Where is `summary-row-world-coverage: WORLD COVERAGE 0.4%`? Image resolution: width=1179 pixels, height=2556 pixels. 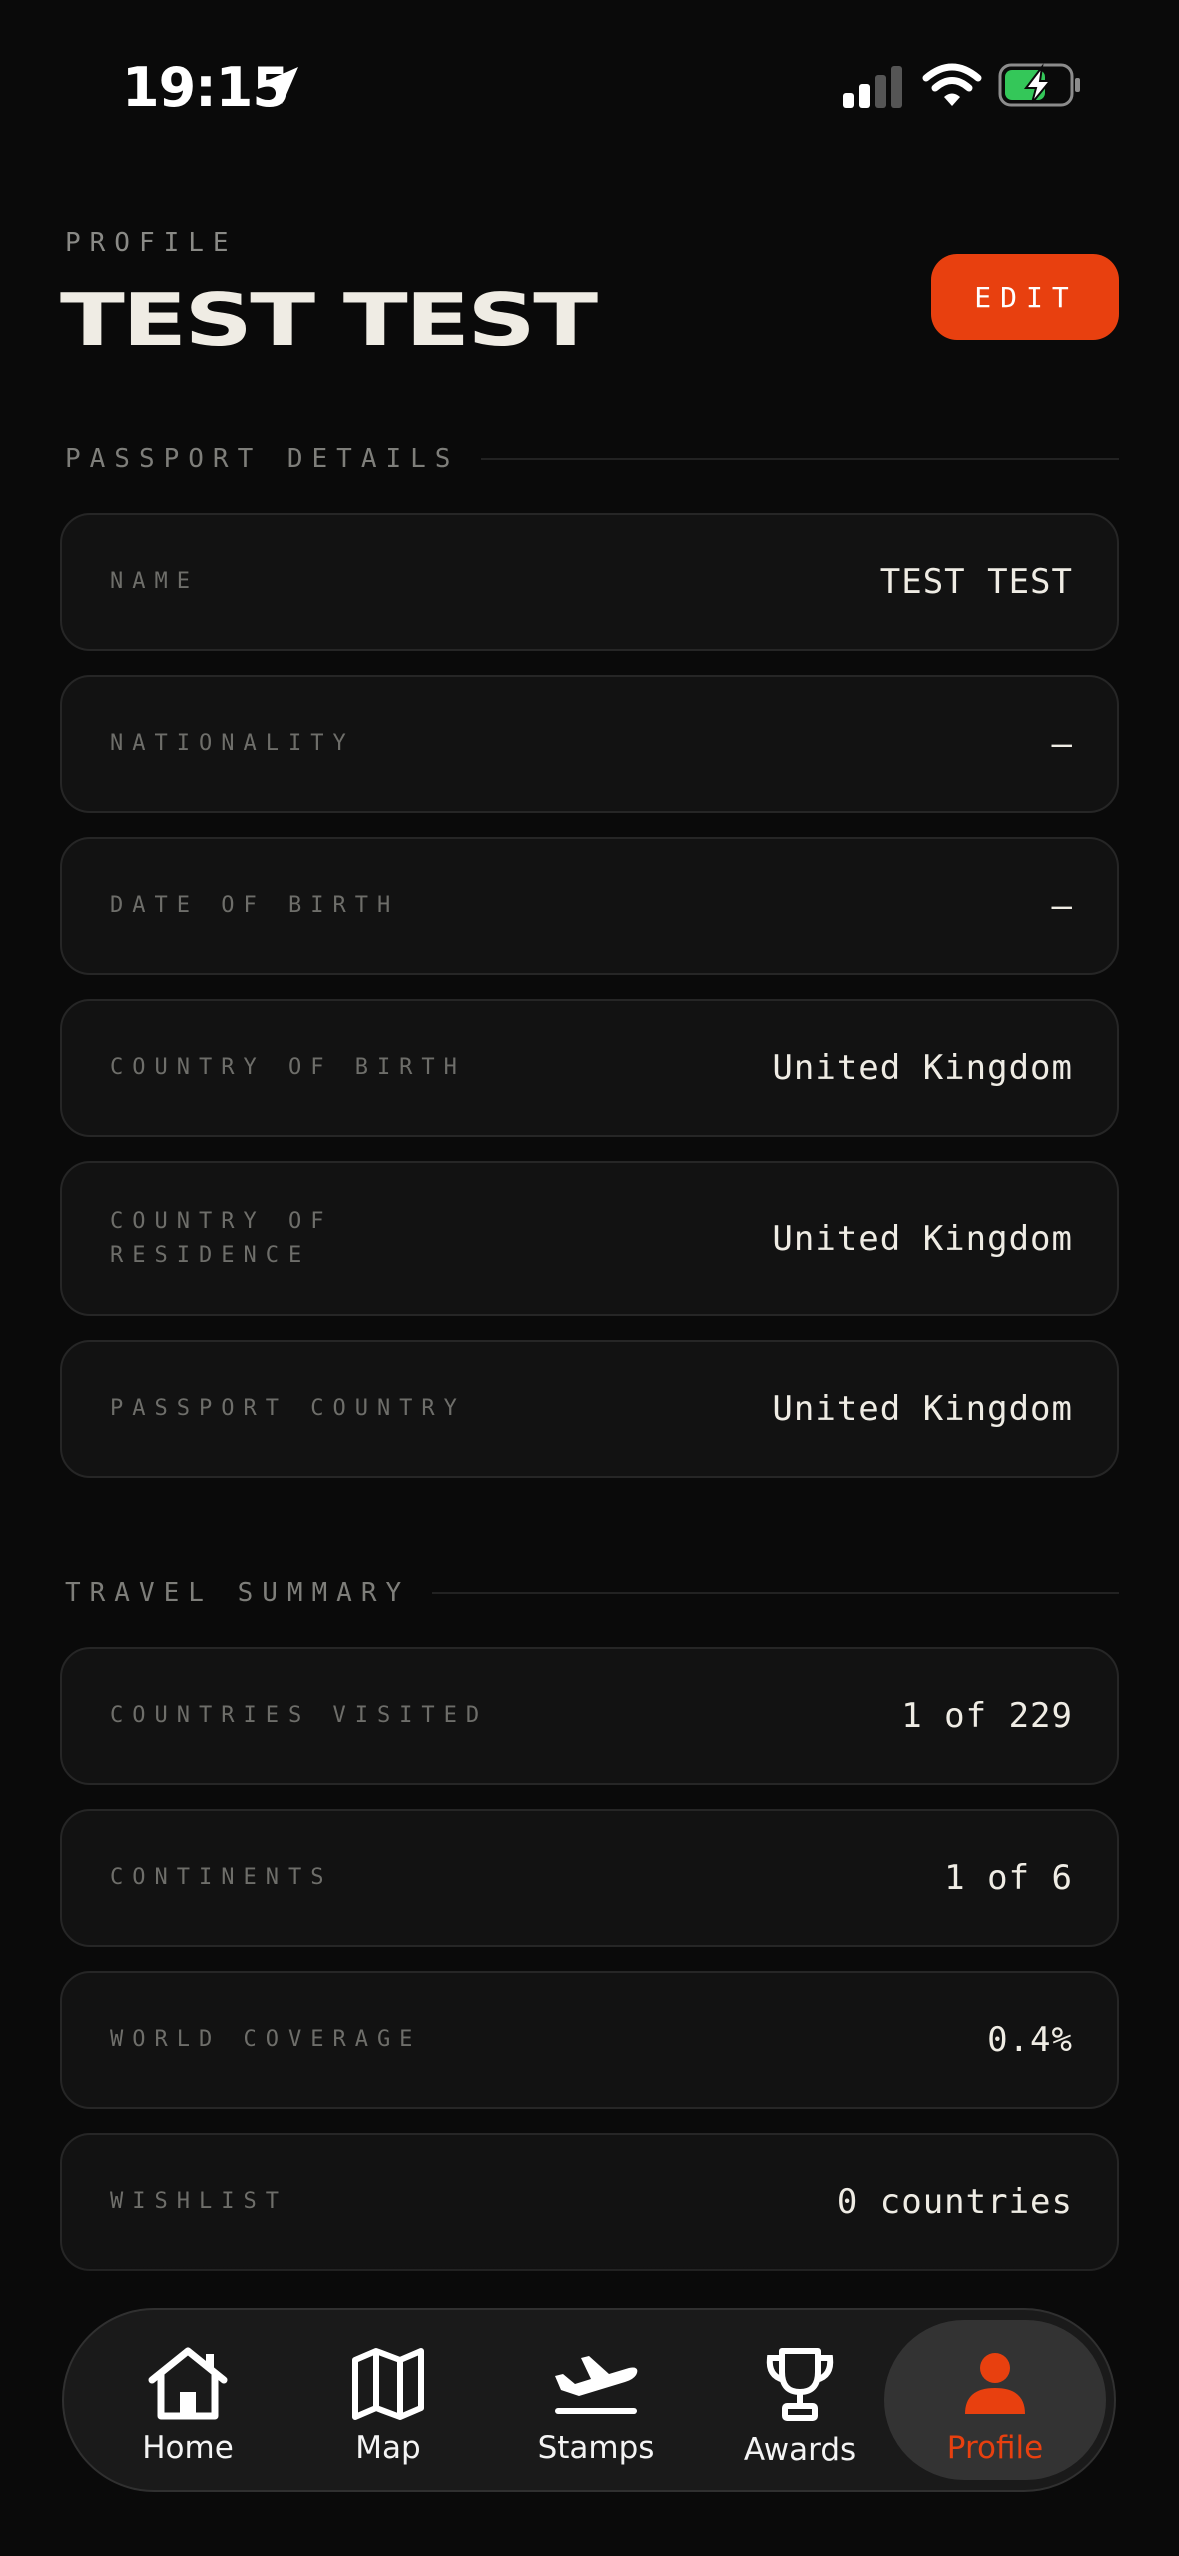
summary-row-world-coverage: WORLD COVERAGE 0.4% is located at coordinates (589, 2040).